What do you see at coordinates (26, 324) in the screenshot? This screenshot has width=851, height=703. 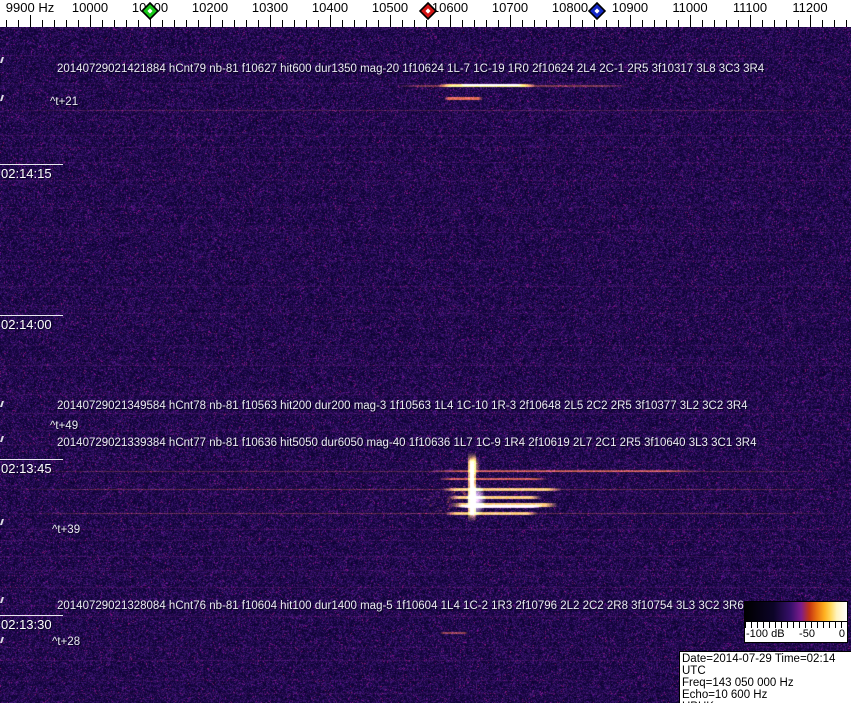 I see `time-label: 02:14:00` at bounding box center [26, 324].